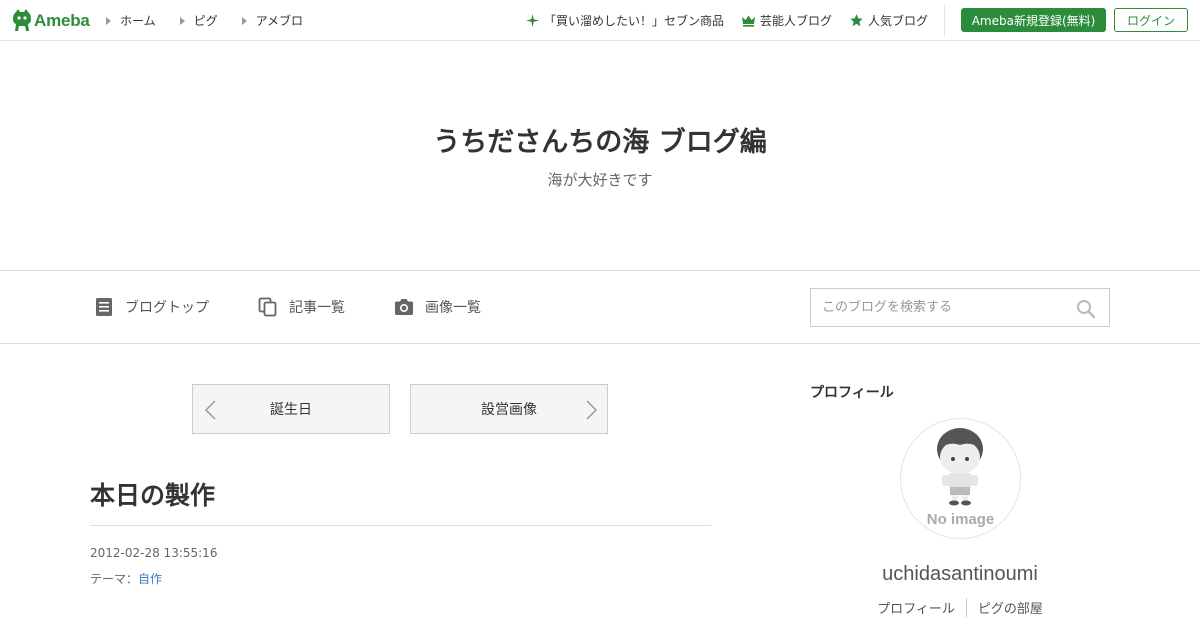  What do you see at coordinates (960, 574) in the screenshot?
I see `profile-username: uchidasantinoumi` at bounding box center [960, 574].